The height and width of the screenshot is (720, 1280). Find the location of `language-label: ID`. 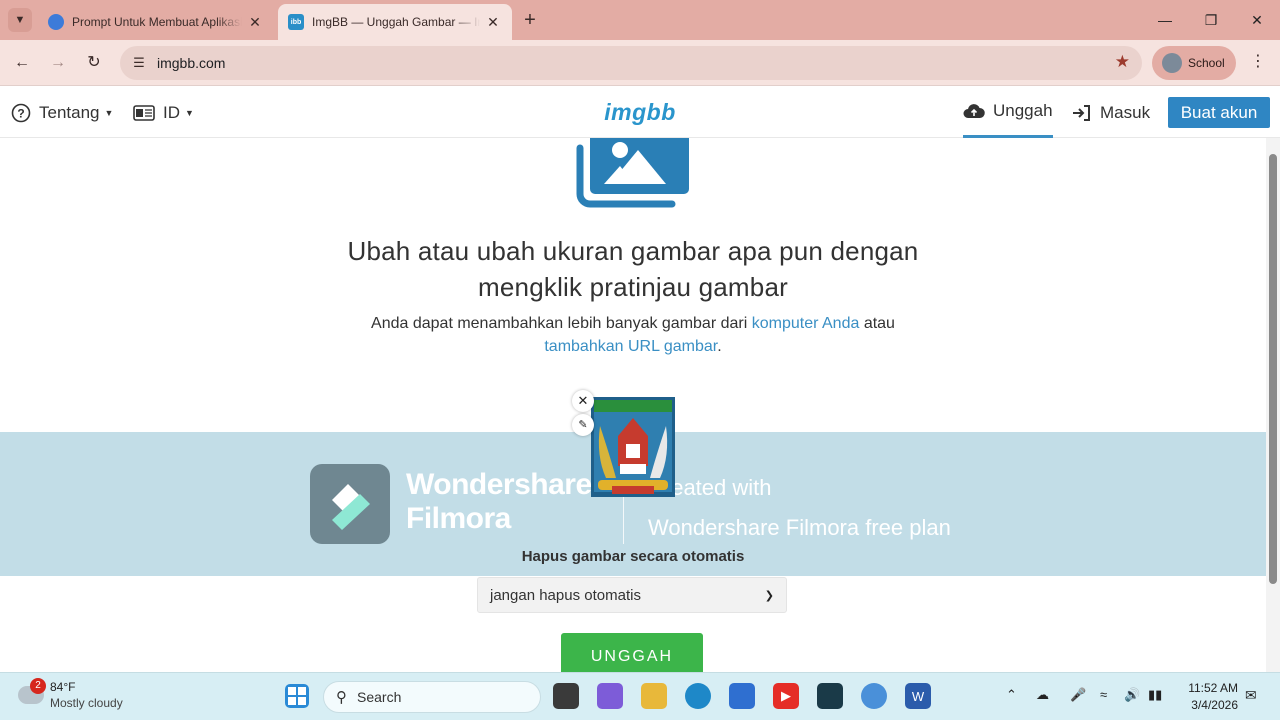

language-label: ID is located at coordinates (171, 112).